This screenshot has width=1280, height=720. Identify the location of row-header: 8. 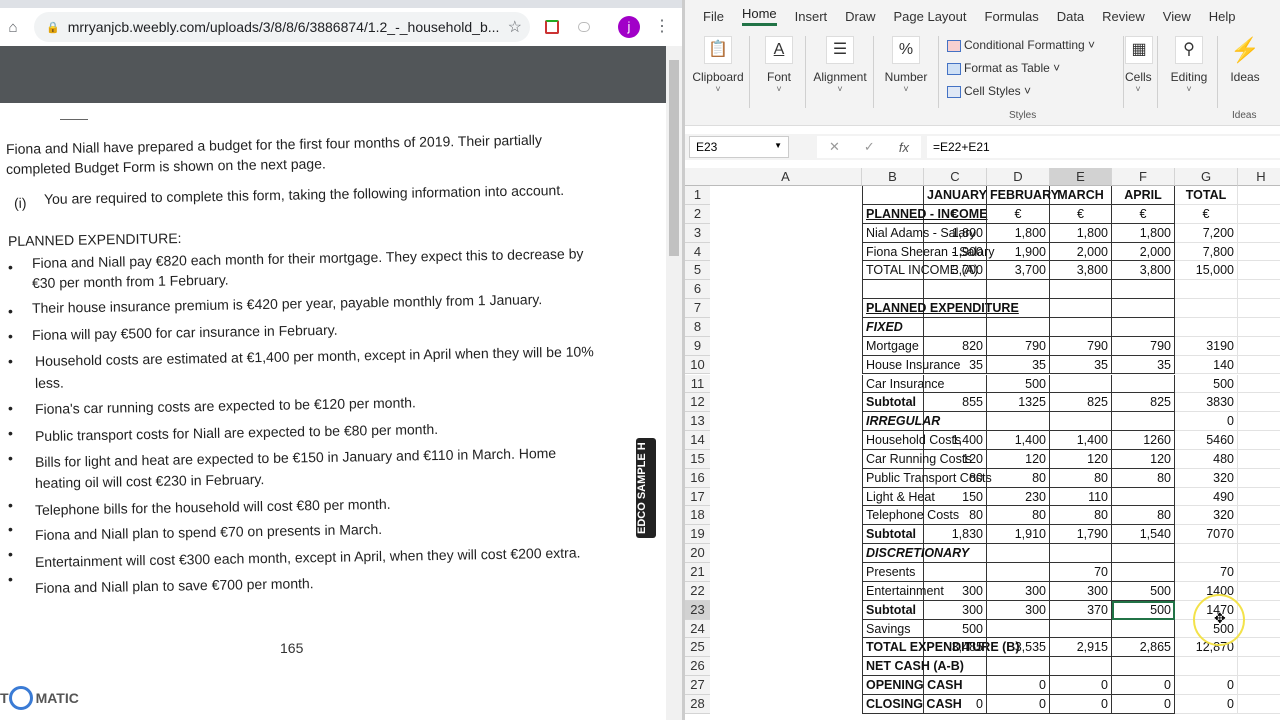
(697, 327).